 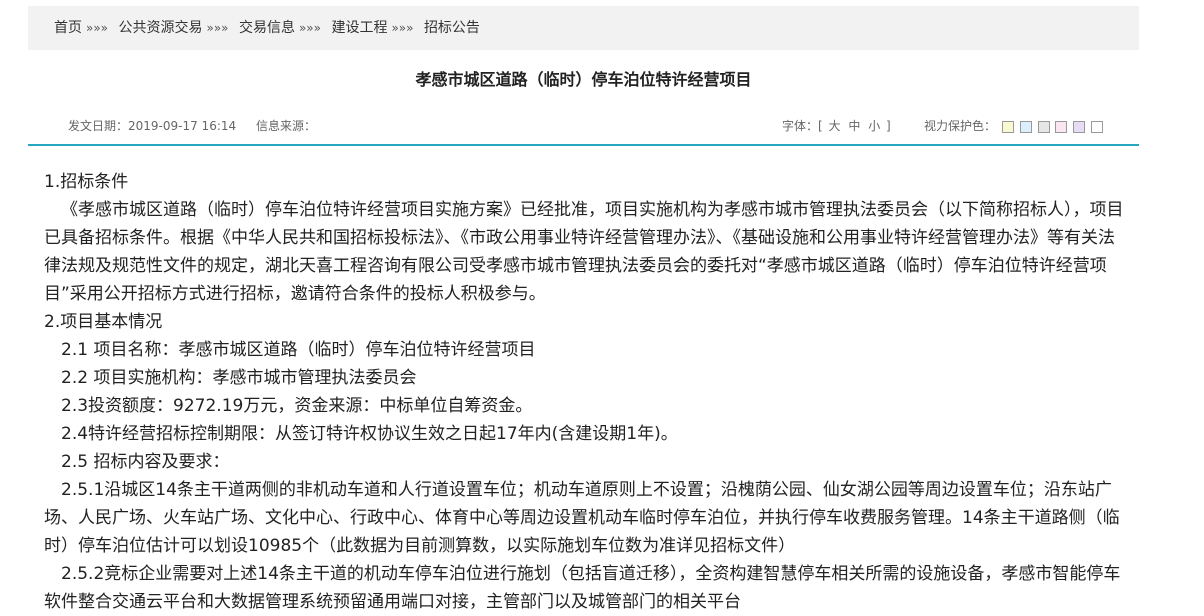 What do you see at coordinates (960, 126) in the screenshot?
I see `eye-protection-label: 视力保护色：` at bounding box center [960, 126].